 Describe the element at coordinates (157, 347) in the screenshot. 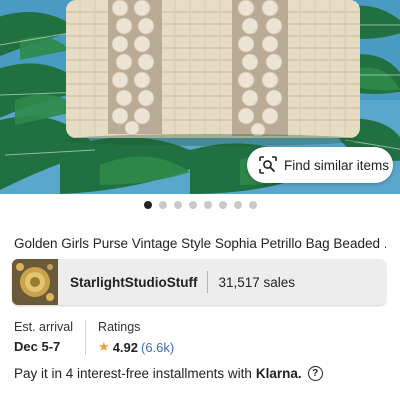

I see `ratings-count: (6.6k)` at that location.